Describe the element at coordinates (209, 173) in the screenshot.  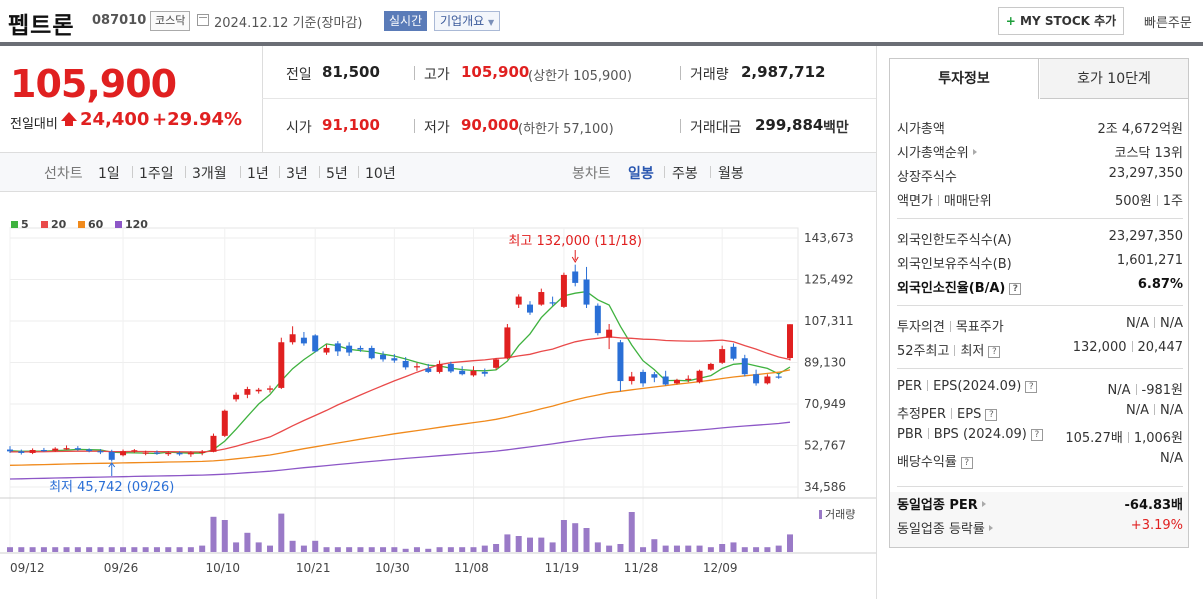
I see `tab-period-3개월: 3개월` at that location.